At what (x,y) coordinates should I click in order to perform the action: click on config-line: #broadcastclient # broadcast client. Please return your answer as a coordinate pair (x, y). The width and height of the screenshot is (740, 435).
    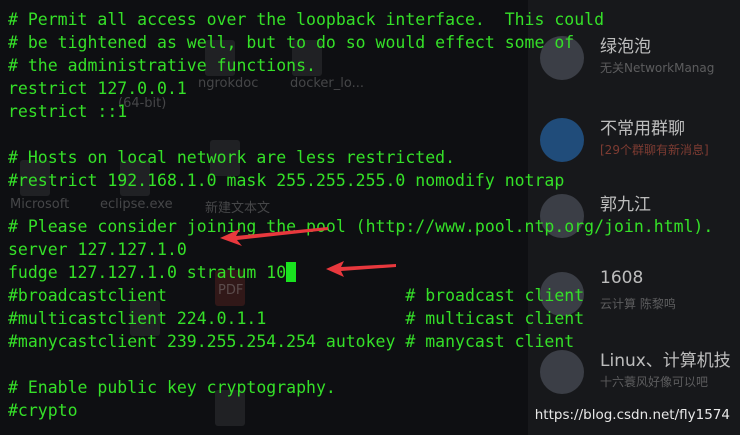
    Looking at the image, I should click on (296, 295).